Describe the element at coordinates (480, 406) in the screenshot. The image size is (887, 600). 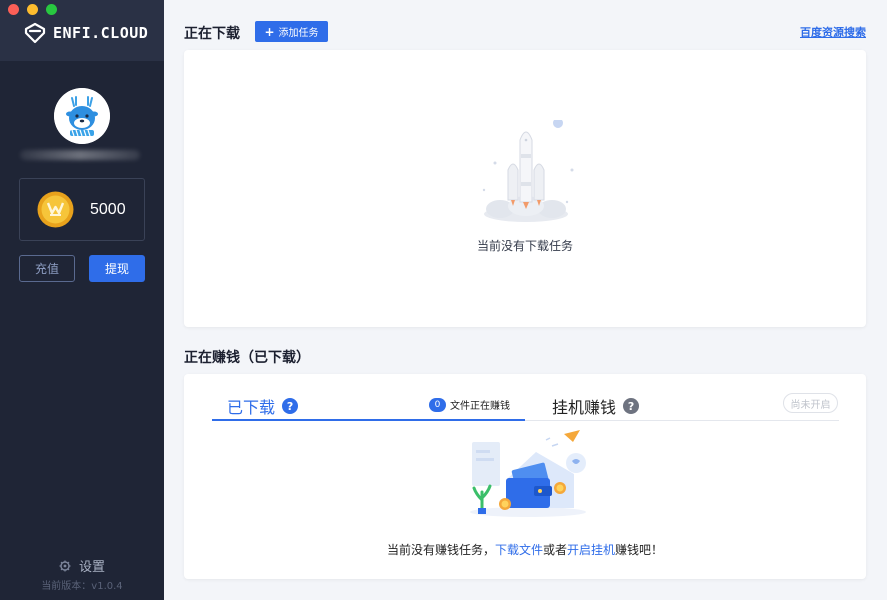
I see `files-earning-label: 文件正在赚钱` at that location.